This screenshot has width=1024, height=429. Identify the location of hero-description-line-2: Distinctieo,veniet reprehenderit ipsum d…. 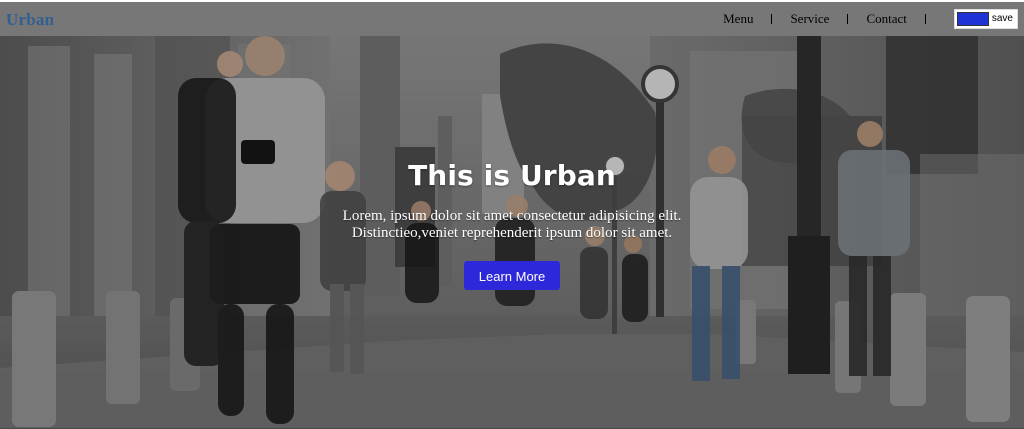
(512, 232).